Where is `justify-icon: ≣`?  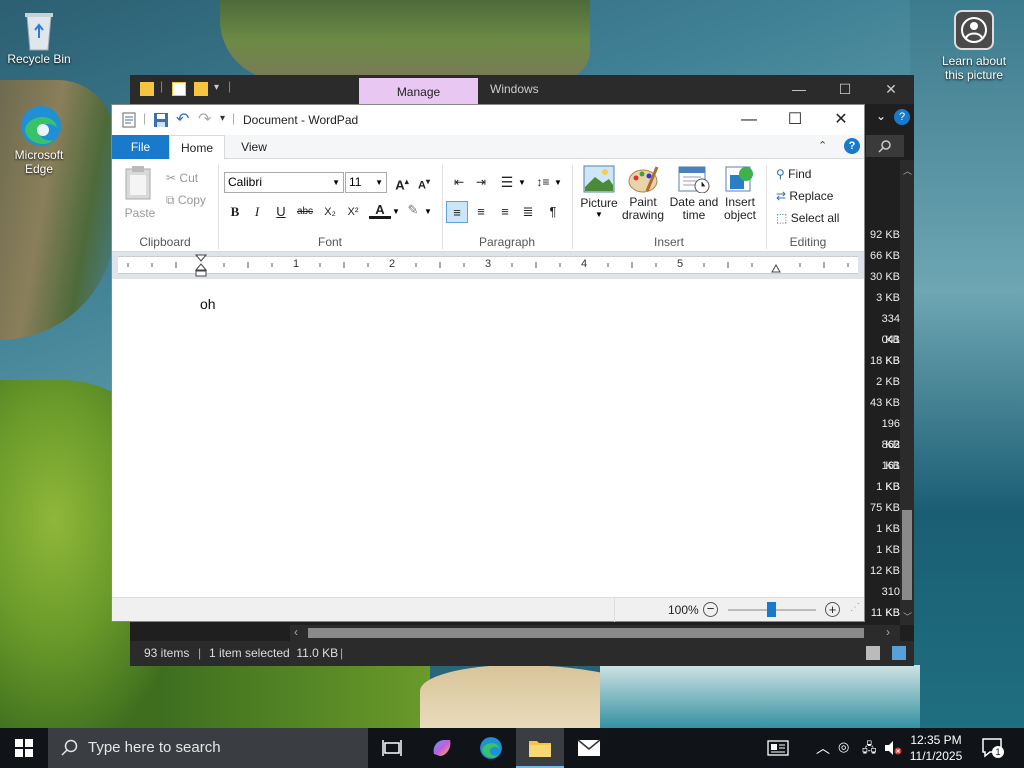
justify-icon: ≣ is located at coordinates (528, 212).